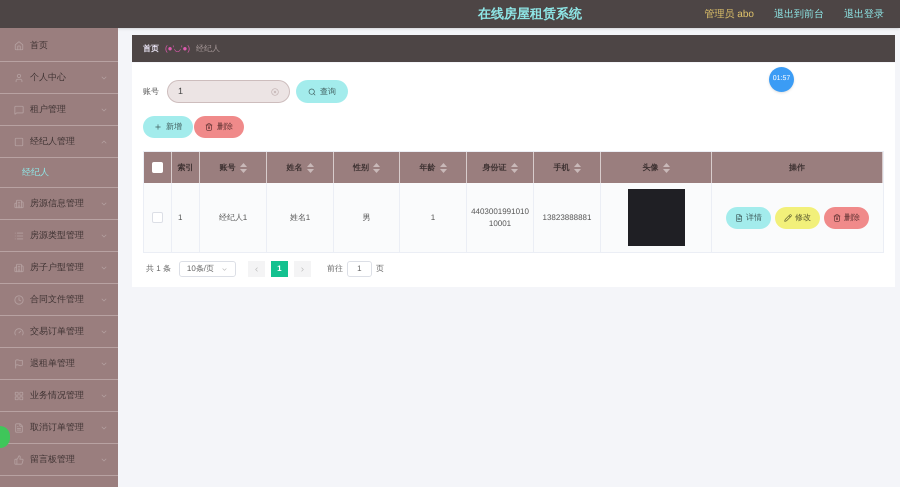 The image size is (900, 487). What do you see at coordinates (59, 395) in the screenshot?
I see `sidebar-item: 业务情况管理` at bounding box center [59, 395].